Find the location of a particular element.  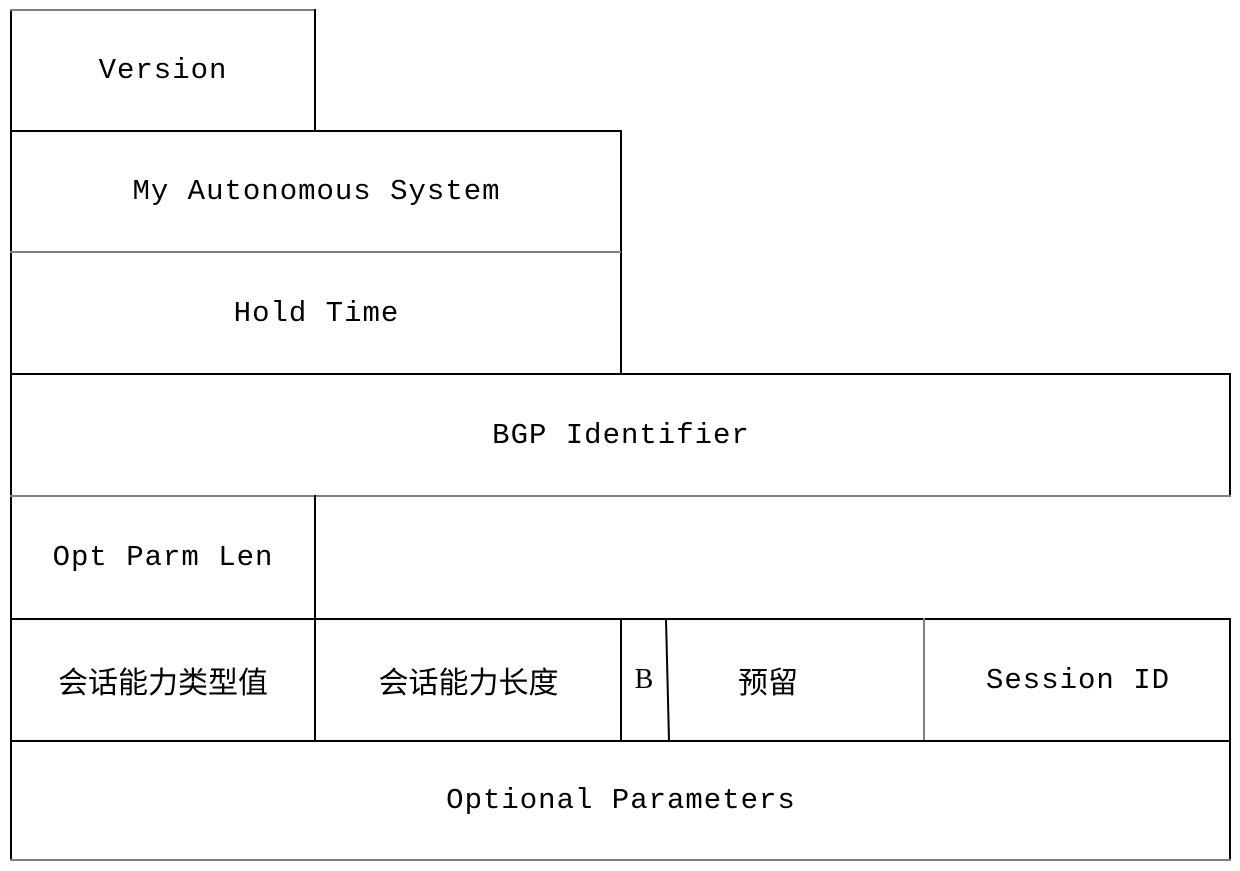

border-version-top is located at coordinates (162, 10).